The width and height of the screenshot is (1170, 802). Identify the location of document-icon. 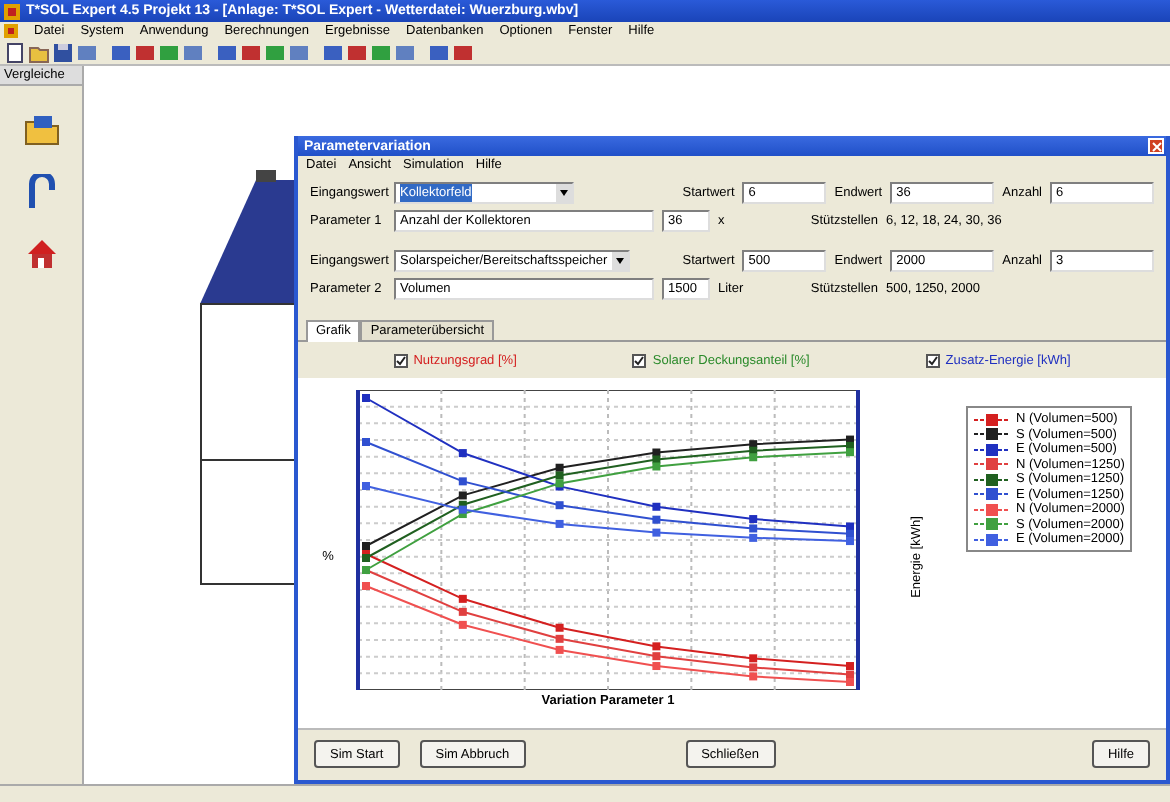
(15, 52).